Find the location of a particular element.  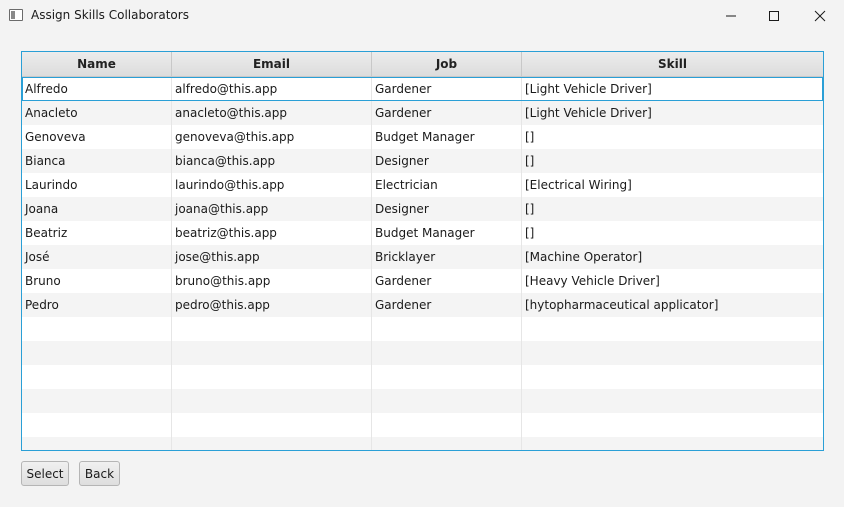

minimize-icon is located at coordinates (731, 15).